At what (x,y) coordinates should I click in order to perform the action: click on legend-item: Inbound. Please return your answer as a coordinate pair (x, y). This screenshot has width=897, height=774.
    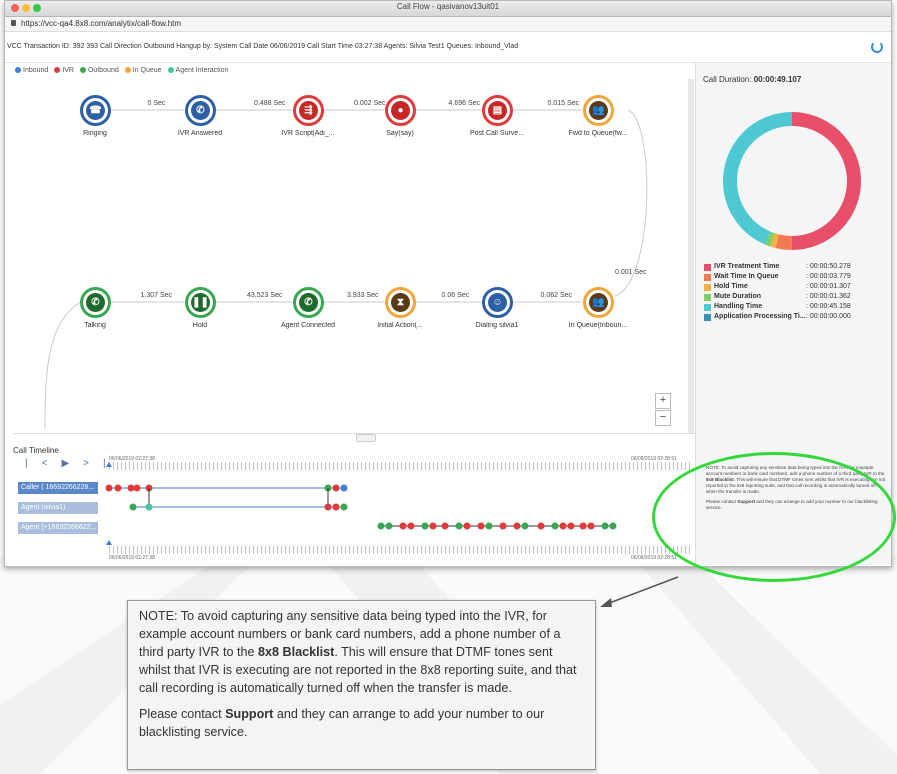
    Looking at the image, I should click on (31, 70).